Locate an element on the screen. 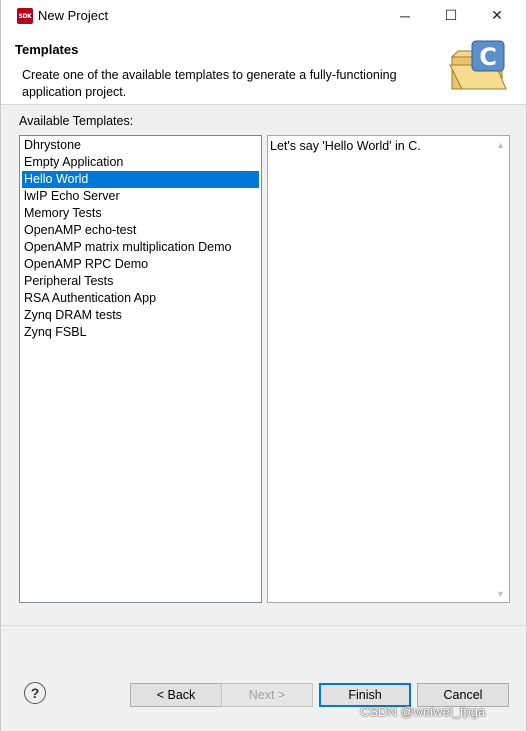  window-title: New Project is located at coordinates (73, 15).